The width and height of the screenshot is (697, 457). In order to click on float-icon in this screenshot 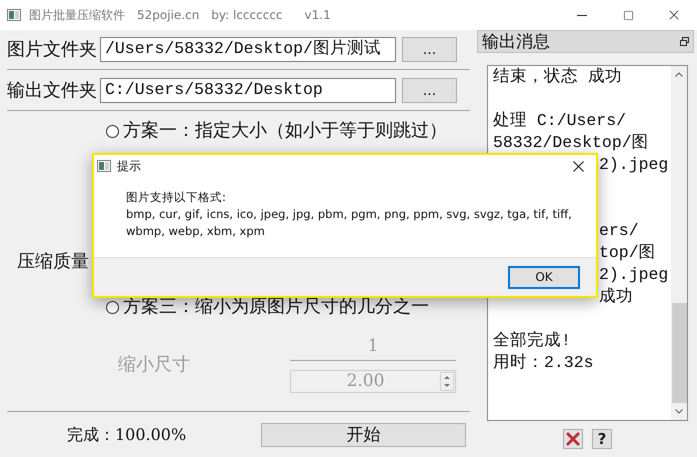, I will do `click(684, 41)`.